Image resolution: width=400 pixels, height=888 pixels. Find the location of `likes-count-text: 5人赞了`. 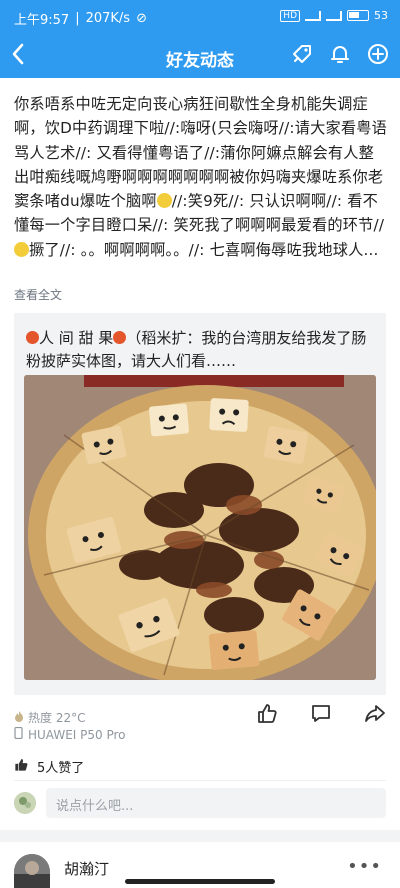

likes-count-text: 5人赞了 is located at coordinates (61, 768).